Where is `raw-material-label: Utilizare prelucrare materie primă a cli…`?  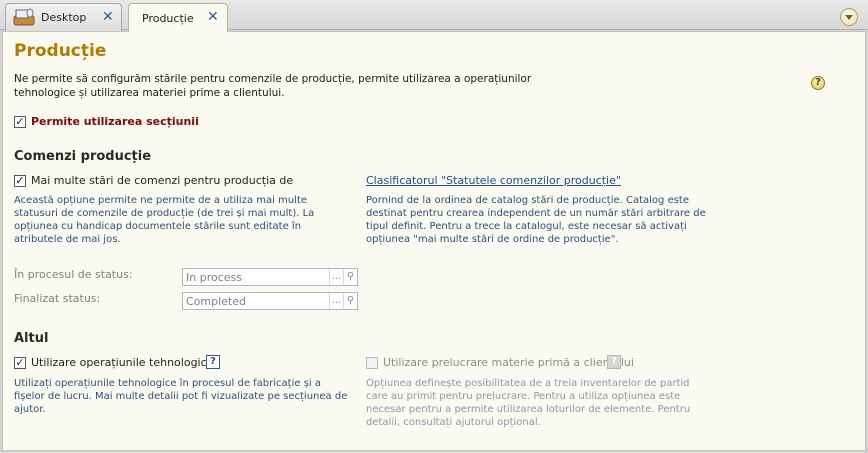
raw-material-label: Utilizare prelucrare materie primă a cli… is located at coordinates (508, 362).